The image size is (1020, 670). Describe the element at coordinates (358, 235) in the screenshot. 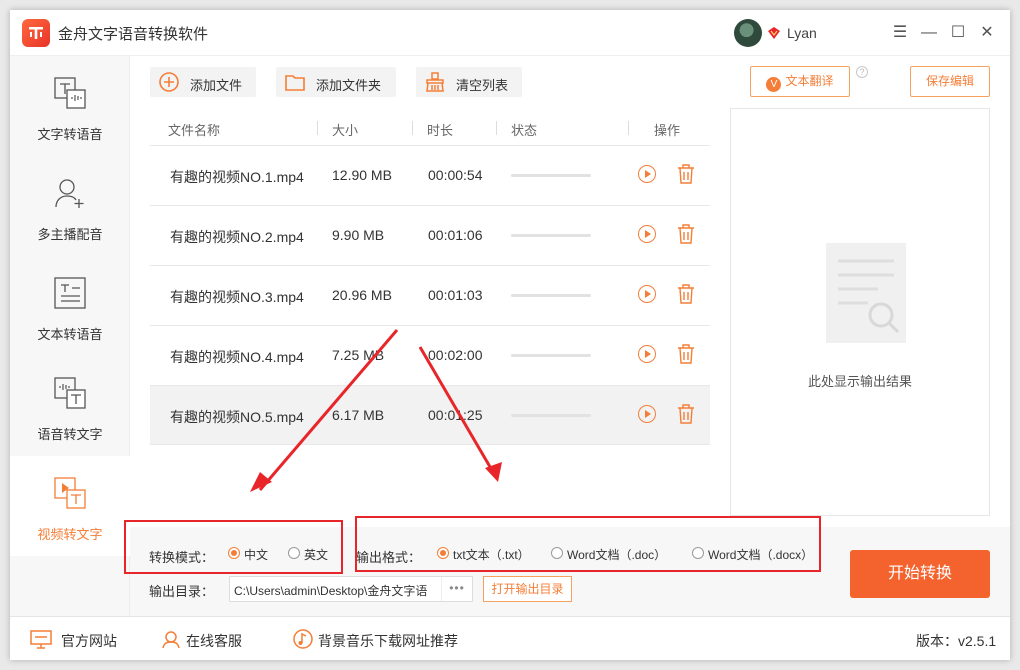

I see `file-size: 9.90 MB` at that location.